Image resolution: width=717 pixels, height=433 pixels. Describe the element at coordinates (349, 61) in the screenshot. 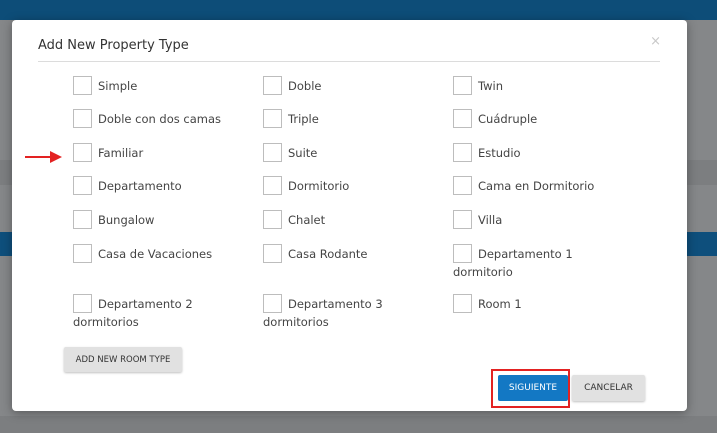

I see `title-divider` at that location.